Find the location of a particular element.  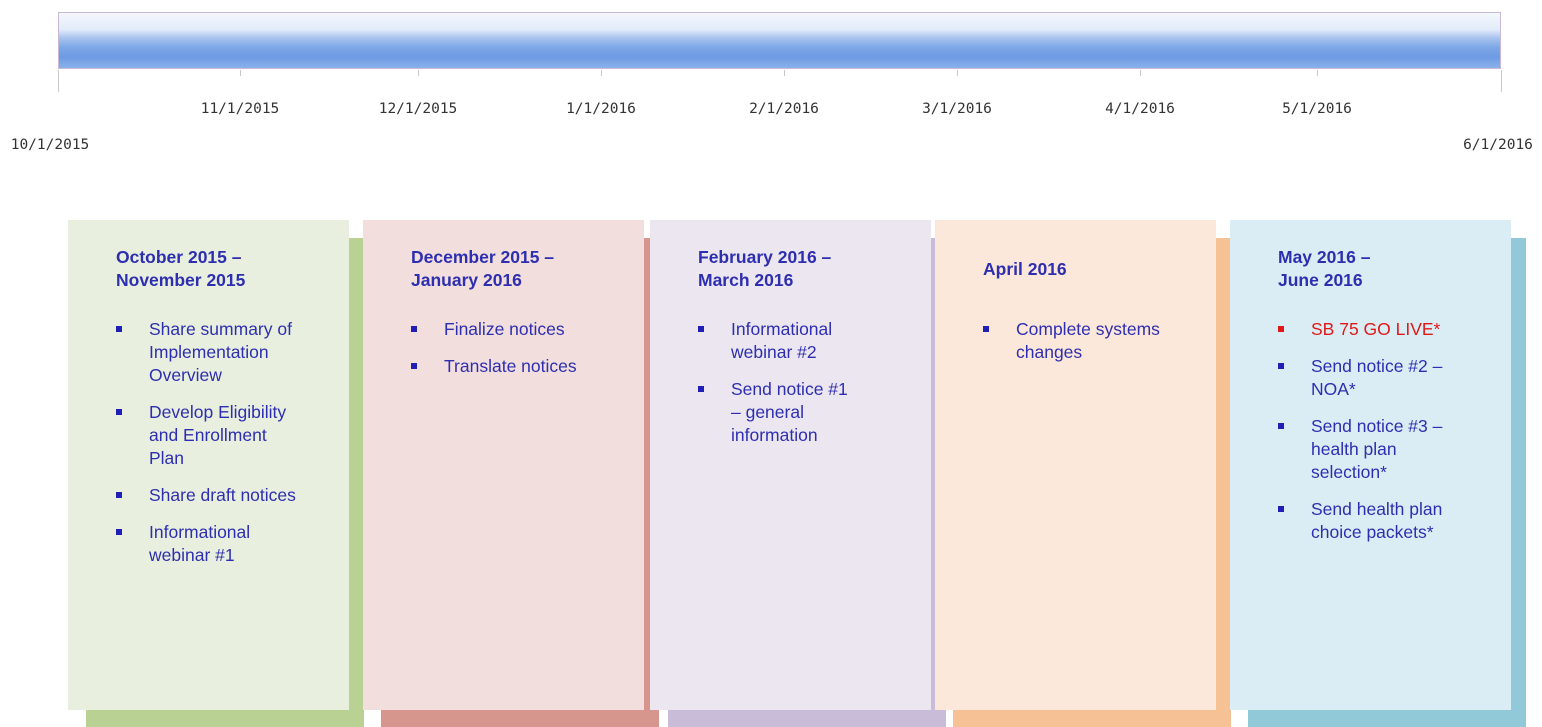

phase-task-text: Finalize notices is located at coordinates (504, 329).